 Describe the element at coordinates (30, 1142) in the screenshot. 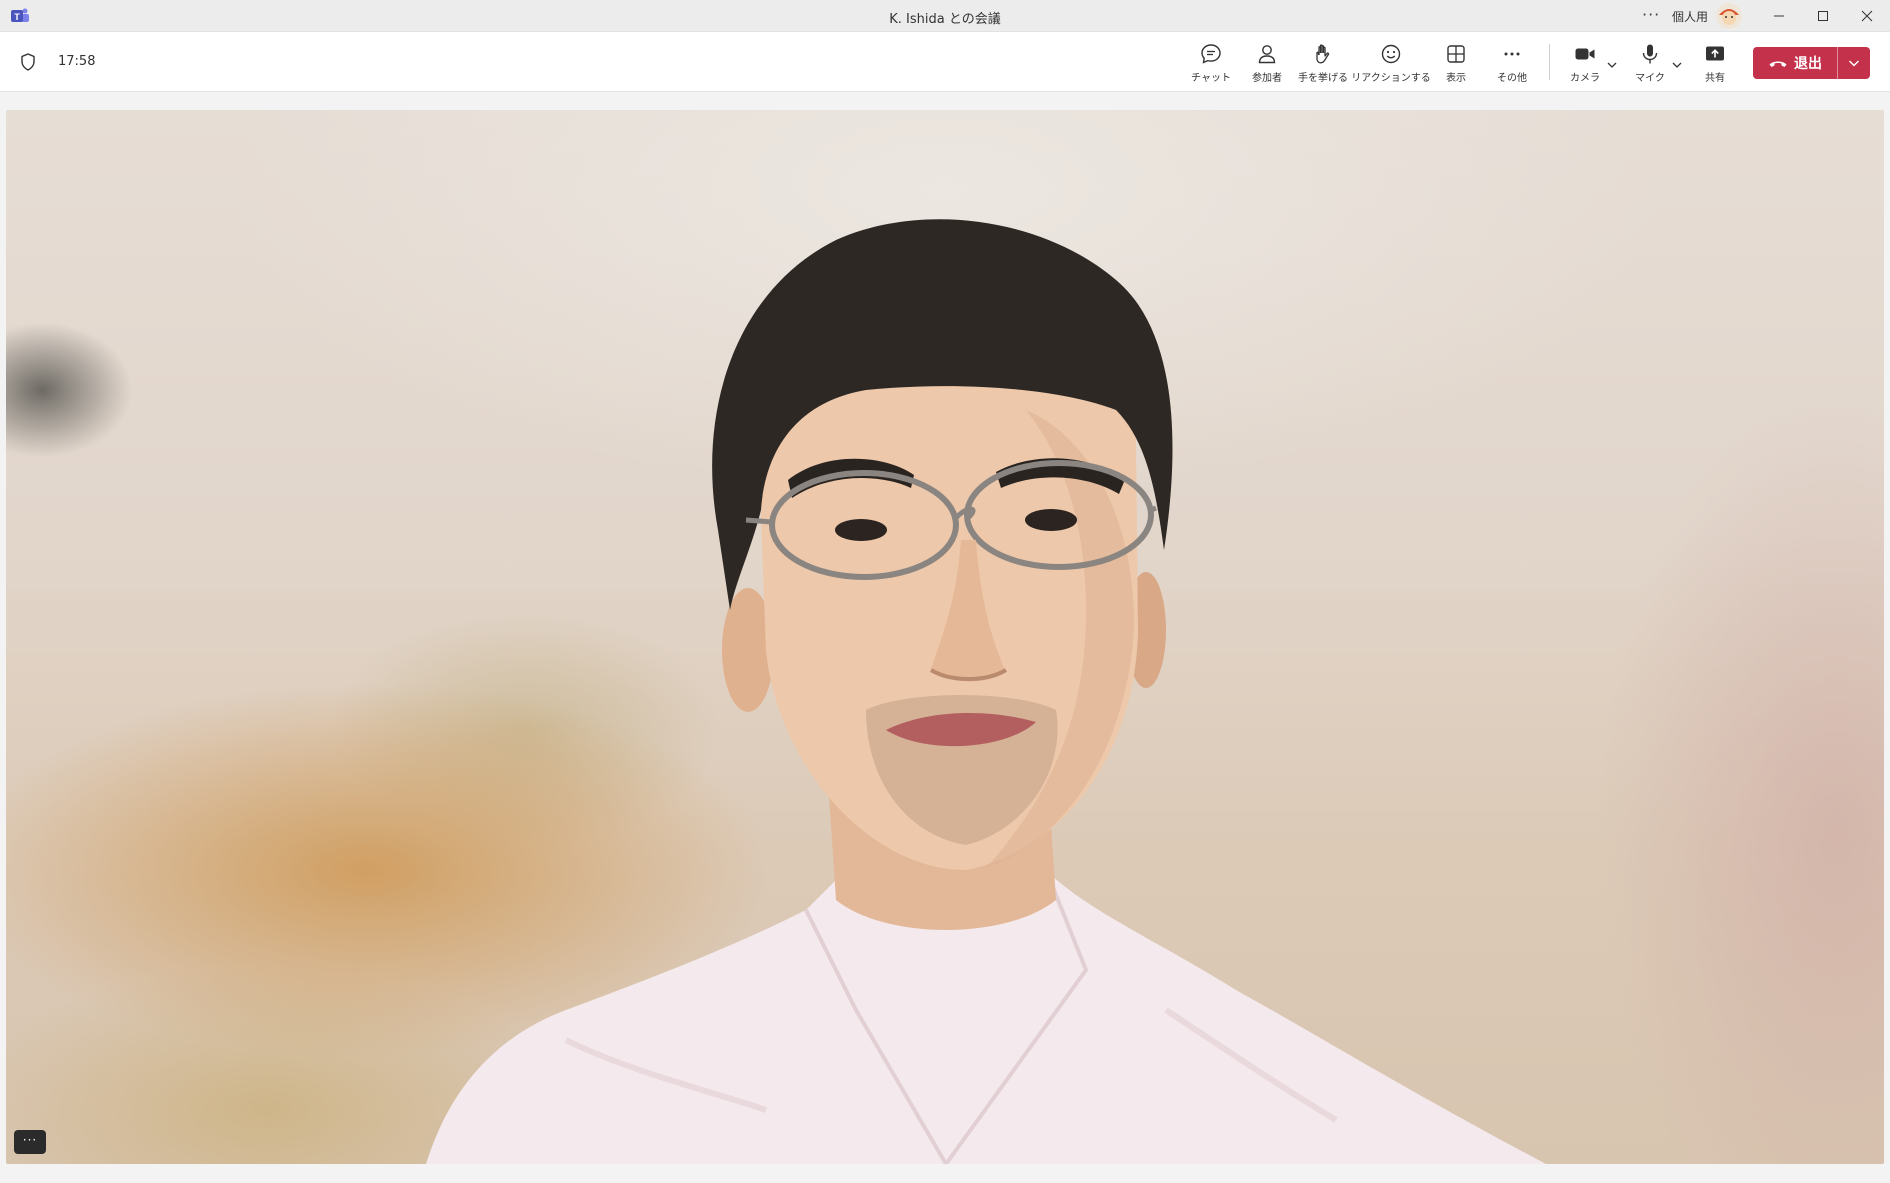

I see `video-overflow-button: ···` at that location.